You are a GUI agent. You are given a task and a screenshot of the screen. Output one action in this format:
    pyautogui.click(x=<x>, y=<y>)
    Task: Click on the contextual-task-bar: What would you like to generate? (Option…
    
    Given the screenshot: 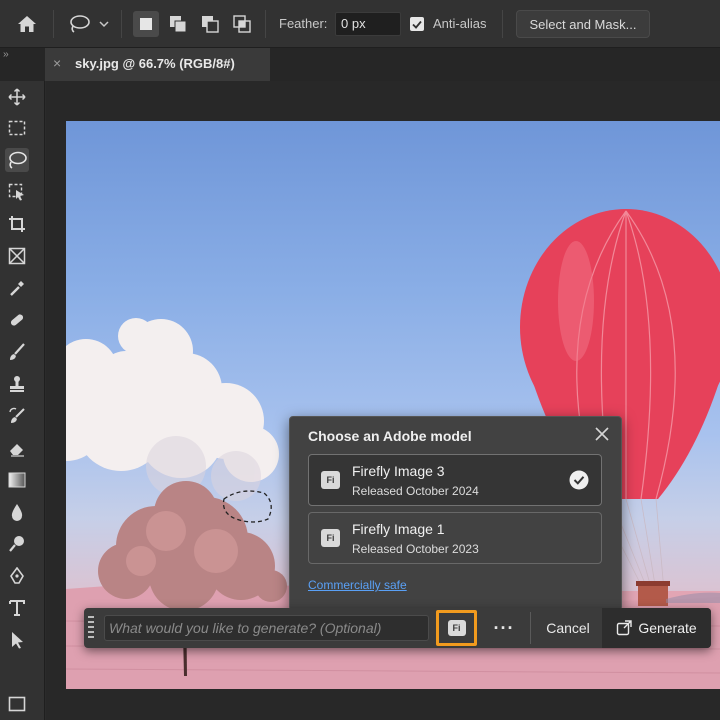 What is the action you would take?
    pyautogui.click(x=397, y=628)
    